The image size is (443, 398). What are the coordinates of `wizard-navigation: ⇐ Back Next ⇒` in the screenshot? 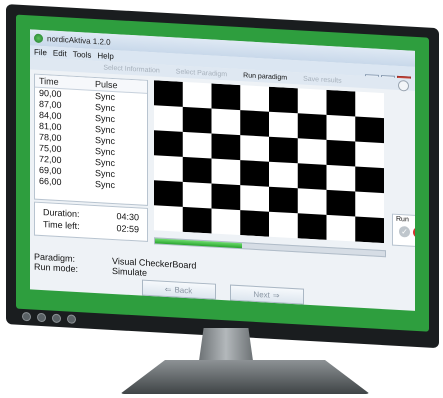 It's located at (222, 292).